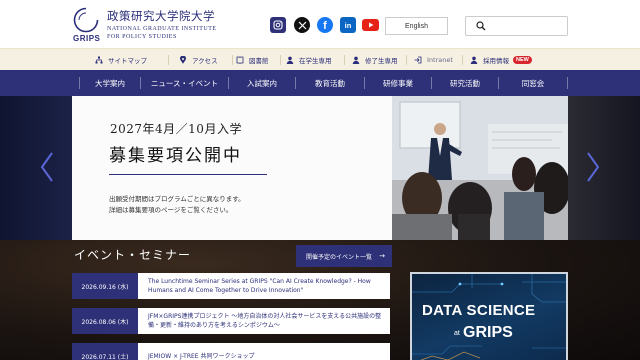  I want to click on search-icon, so click(481, 26).